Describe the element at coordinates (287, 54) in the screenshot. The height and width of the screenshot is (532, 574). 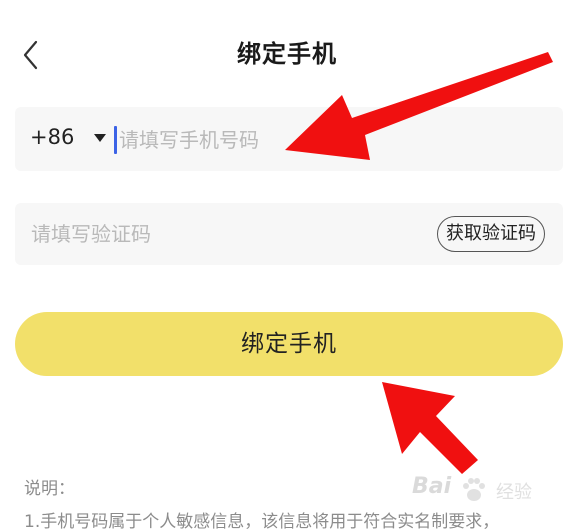
I see `page-title: 绑定手机` at that location.